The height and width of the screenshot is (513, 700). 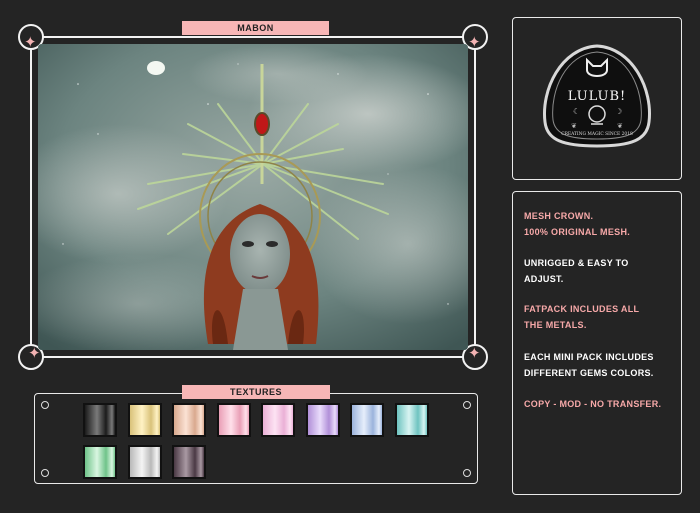 What do you see at coordinates (559, 216) in the screenshot?
I see `description-line: MESH CROWN.` at bounding box center [559, 216].